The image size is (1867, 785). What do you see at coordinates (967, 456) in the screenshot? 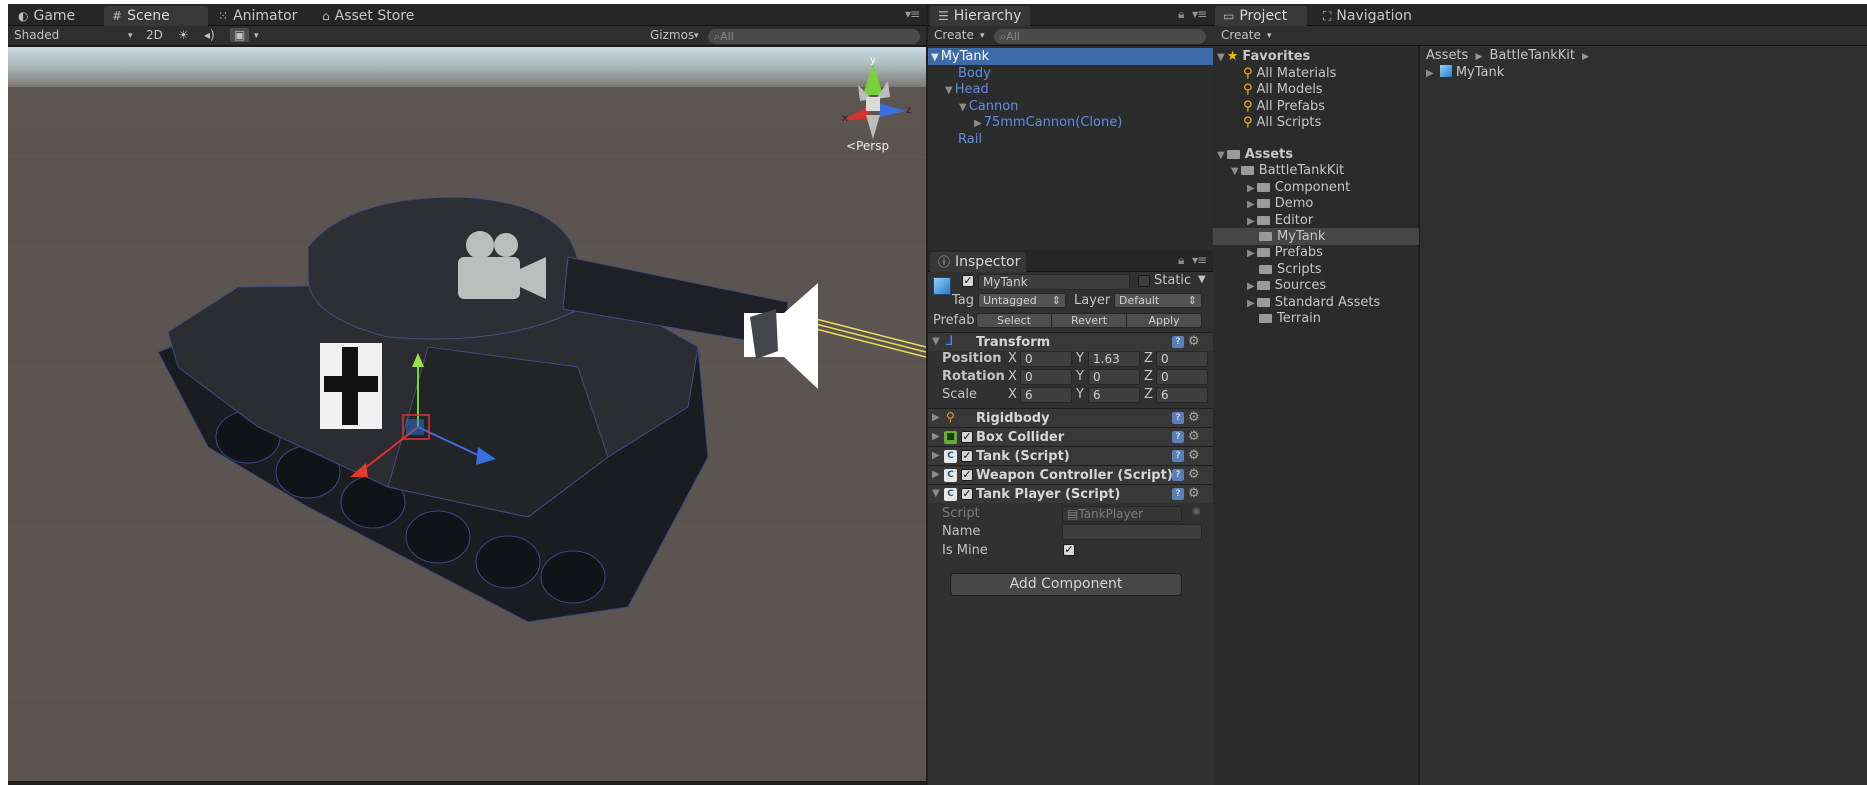
I see `tank-script-enabled-checkbox: ✓` at bounding box center [967, 456].